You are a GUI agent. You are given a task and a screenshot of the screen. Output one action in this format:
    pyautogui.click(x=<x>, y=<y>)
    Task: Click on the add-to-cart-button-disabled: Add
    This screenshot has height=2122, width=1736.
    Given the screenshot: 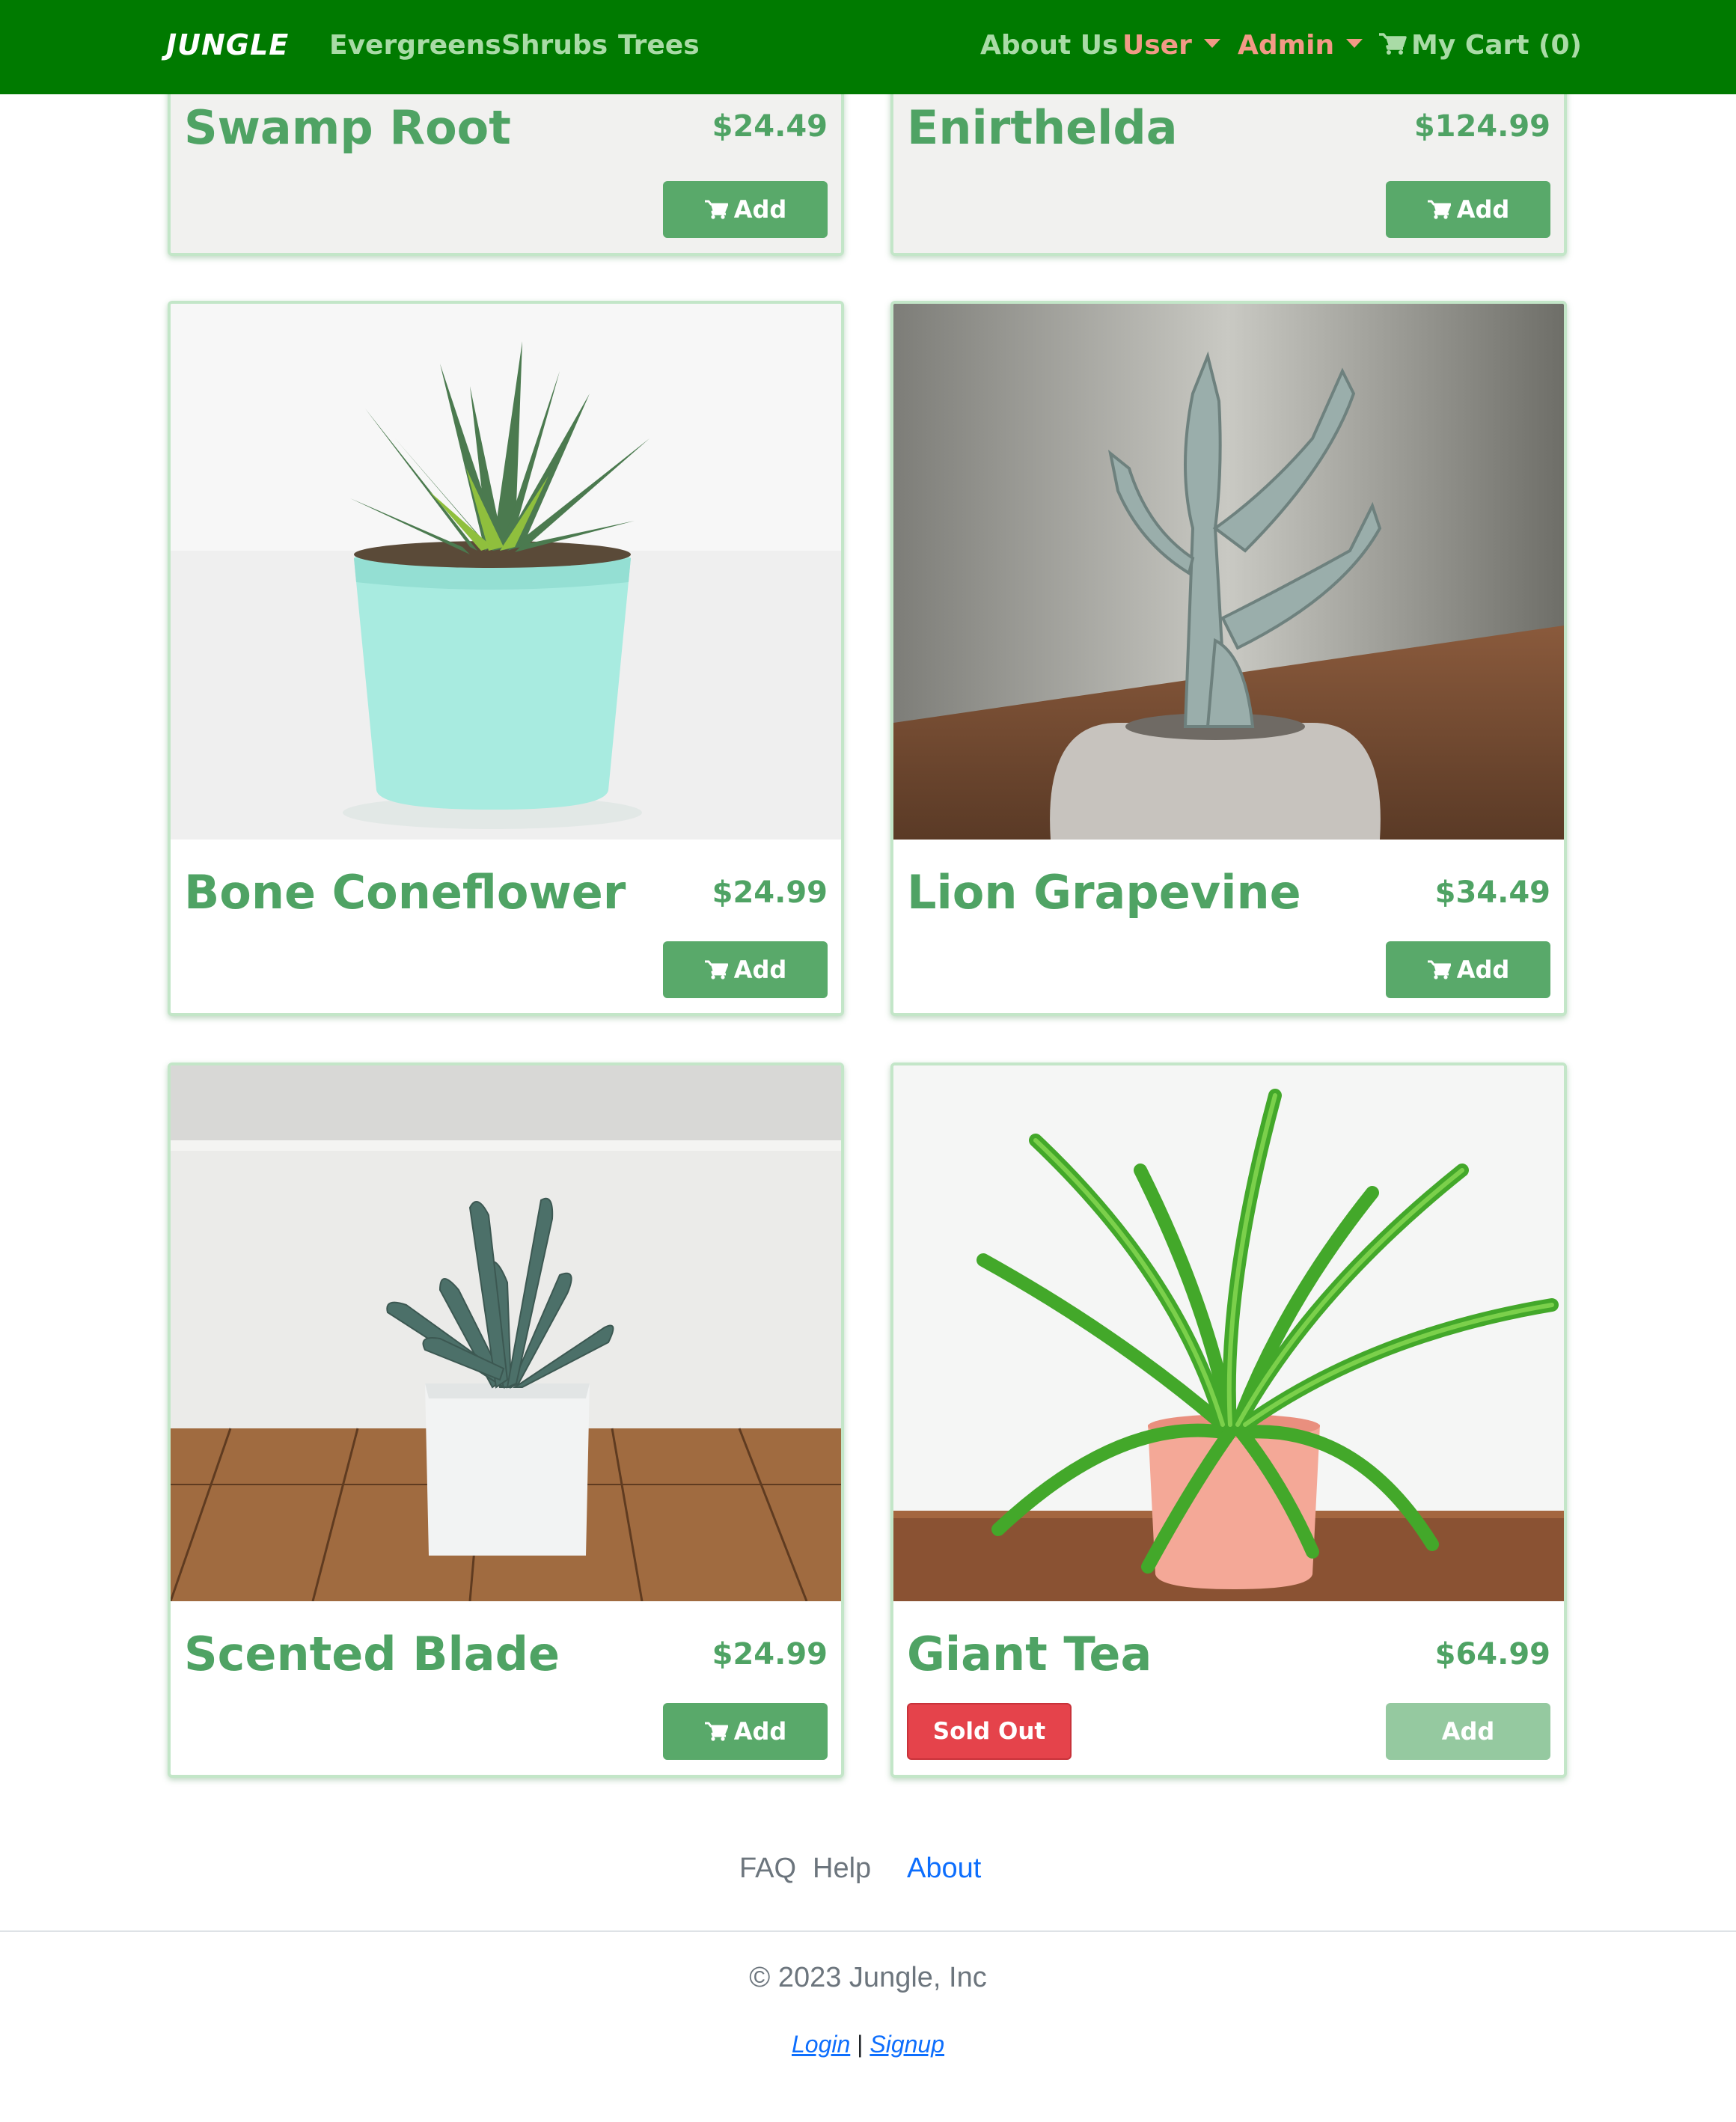 What is the action you would take?
    pyautogui.click(x=1468, y=1731)
    